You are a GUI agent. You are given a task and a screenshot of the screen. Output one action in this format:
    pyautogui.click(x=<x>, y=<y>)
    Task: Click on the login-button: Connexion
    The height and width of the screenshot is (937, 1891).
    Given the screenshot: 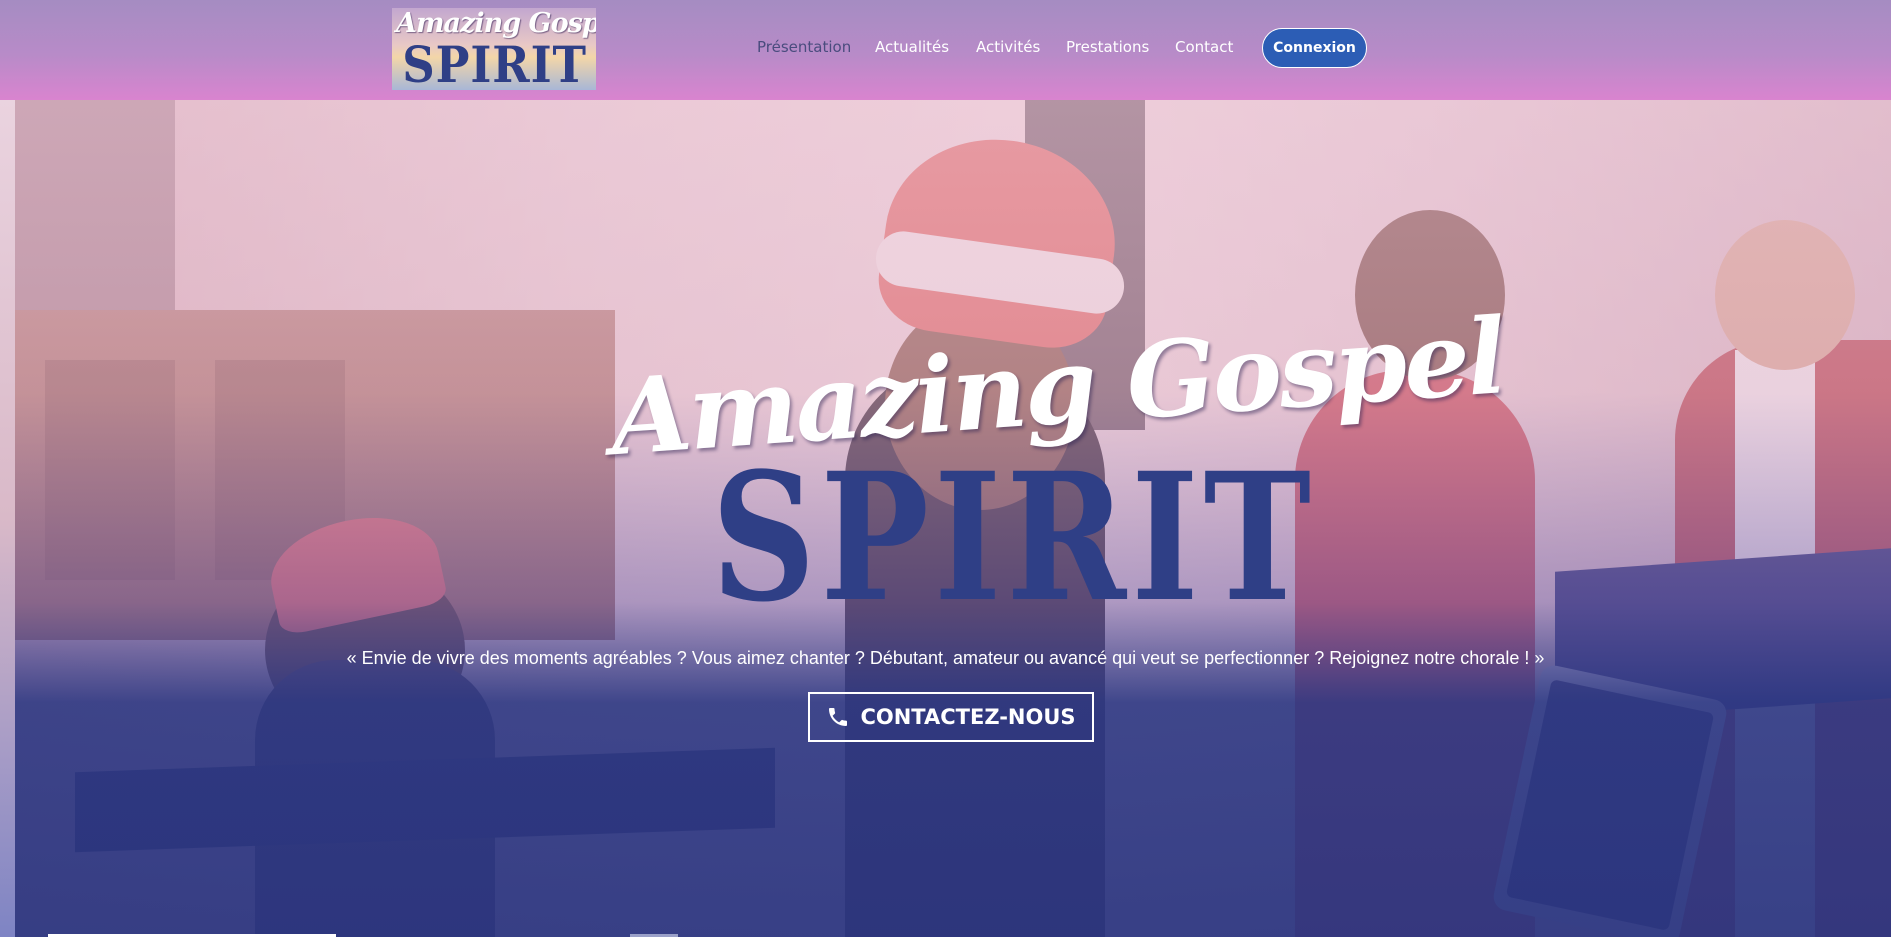 What is the action you would take?
    pyautogui.click(x=1314, y=48)
    